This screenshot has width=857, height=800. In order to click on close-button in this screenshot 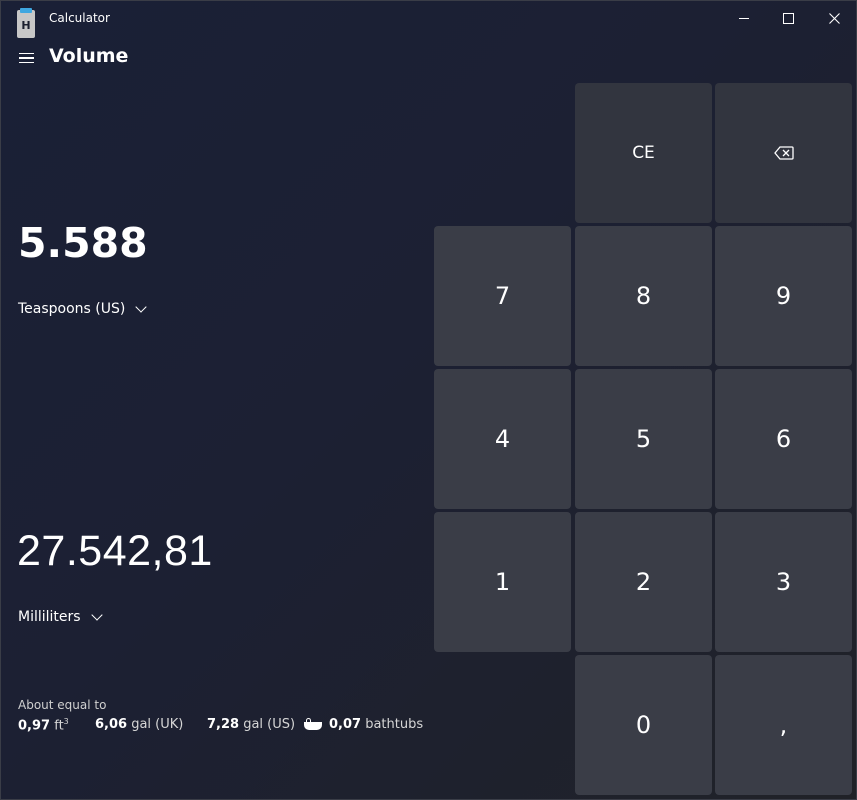, I will do `click(833, 18)`.